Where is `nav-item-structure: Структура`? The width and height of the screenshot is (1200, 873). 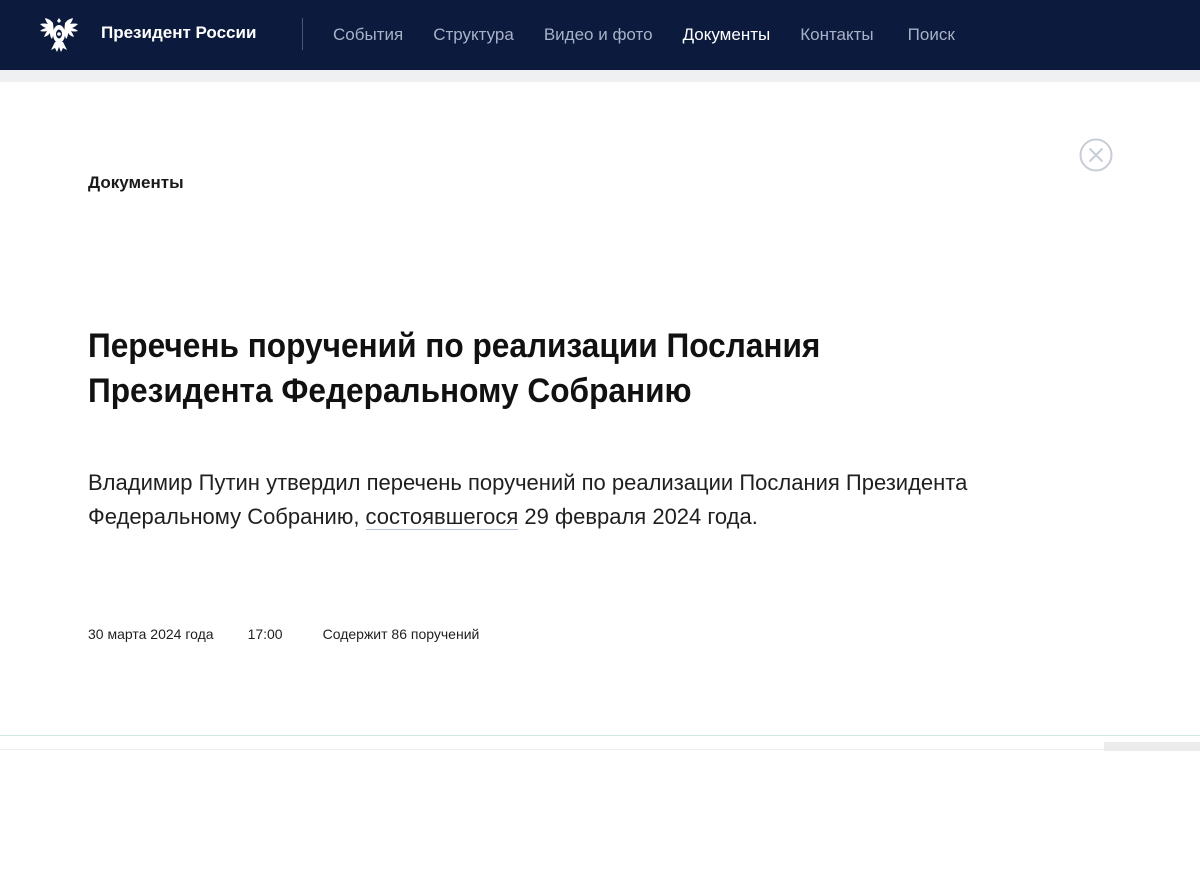
nav-item-structure: Структура is located at coordinates (473, 35).